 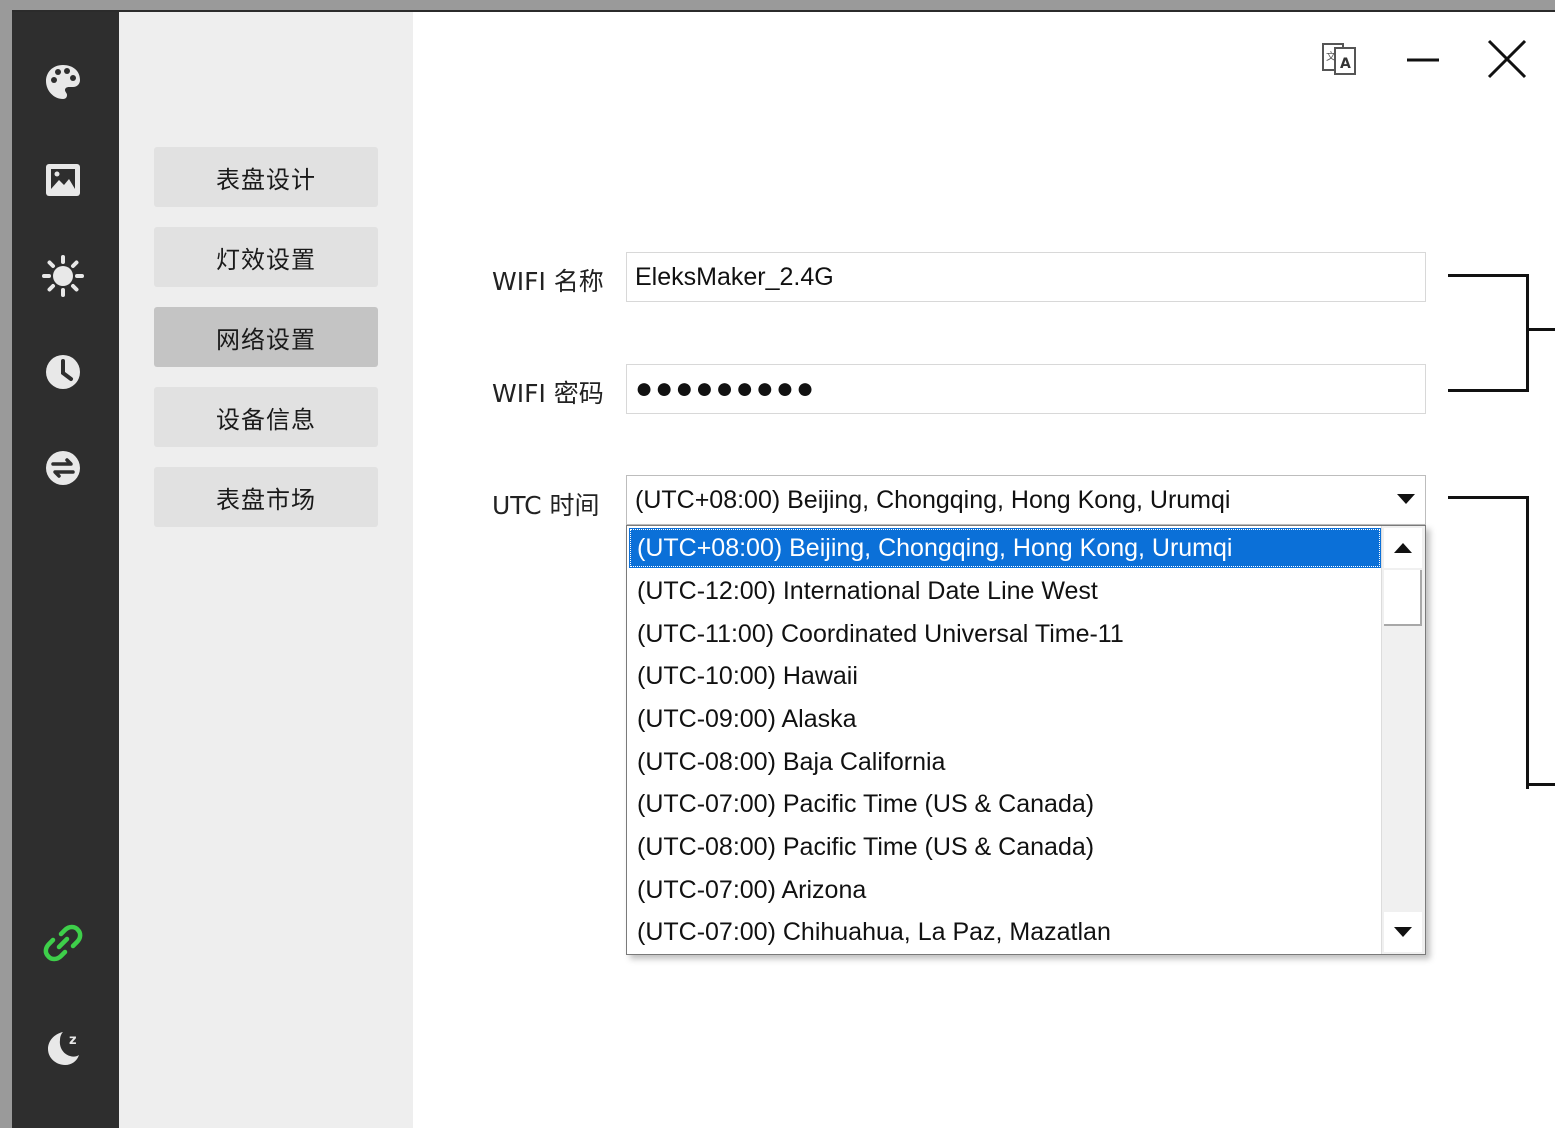 I want to click on dropdown-scrollbar, so click(x=1403, y=740).